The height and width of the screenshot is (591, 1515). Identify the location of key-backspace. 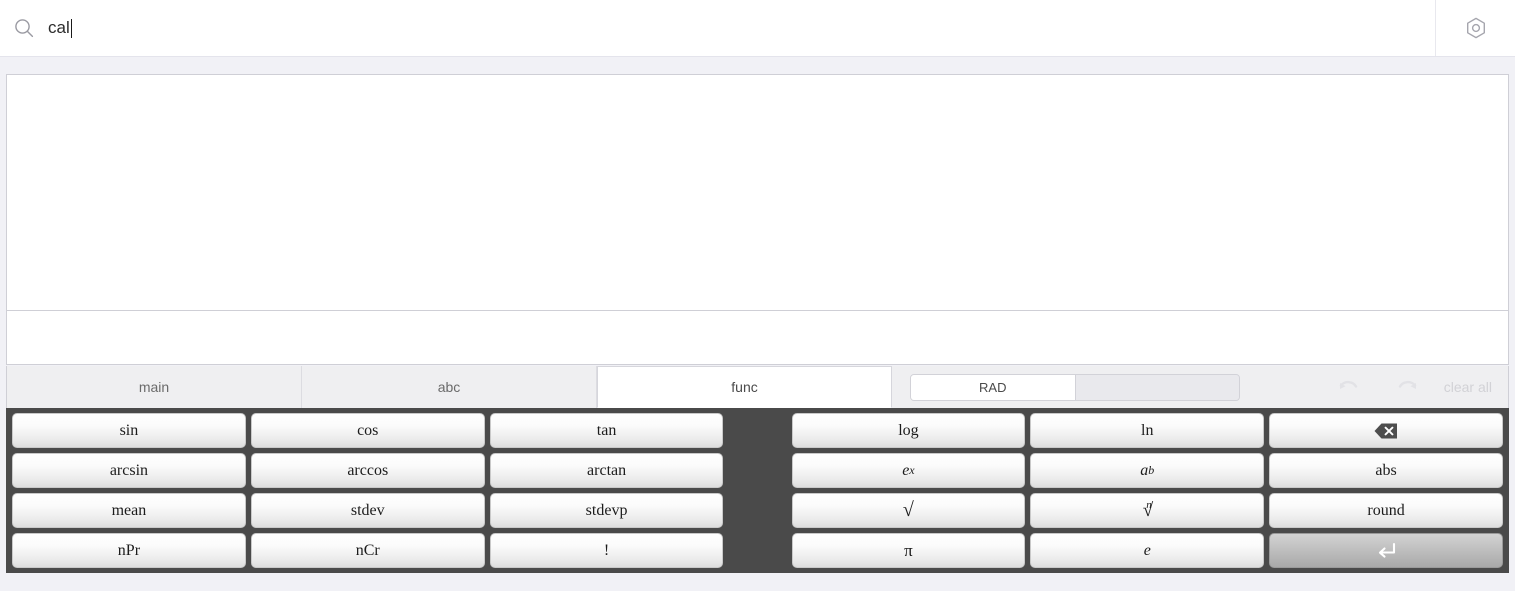
(1386, 430).